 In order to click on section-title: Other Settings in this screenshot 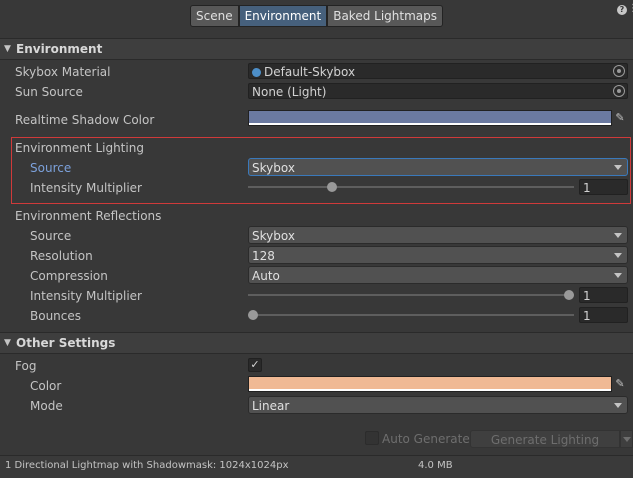, I will do `click(66, 343)`.